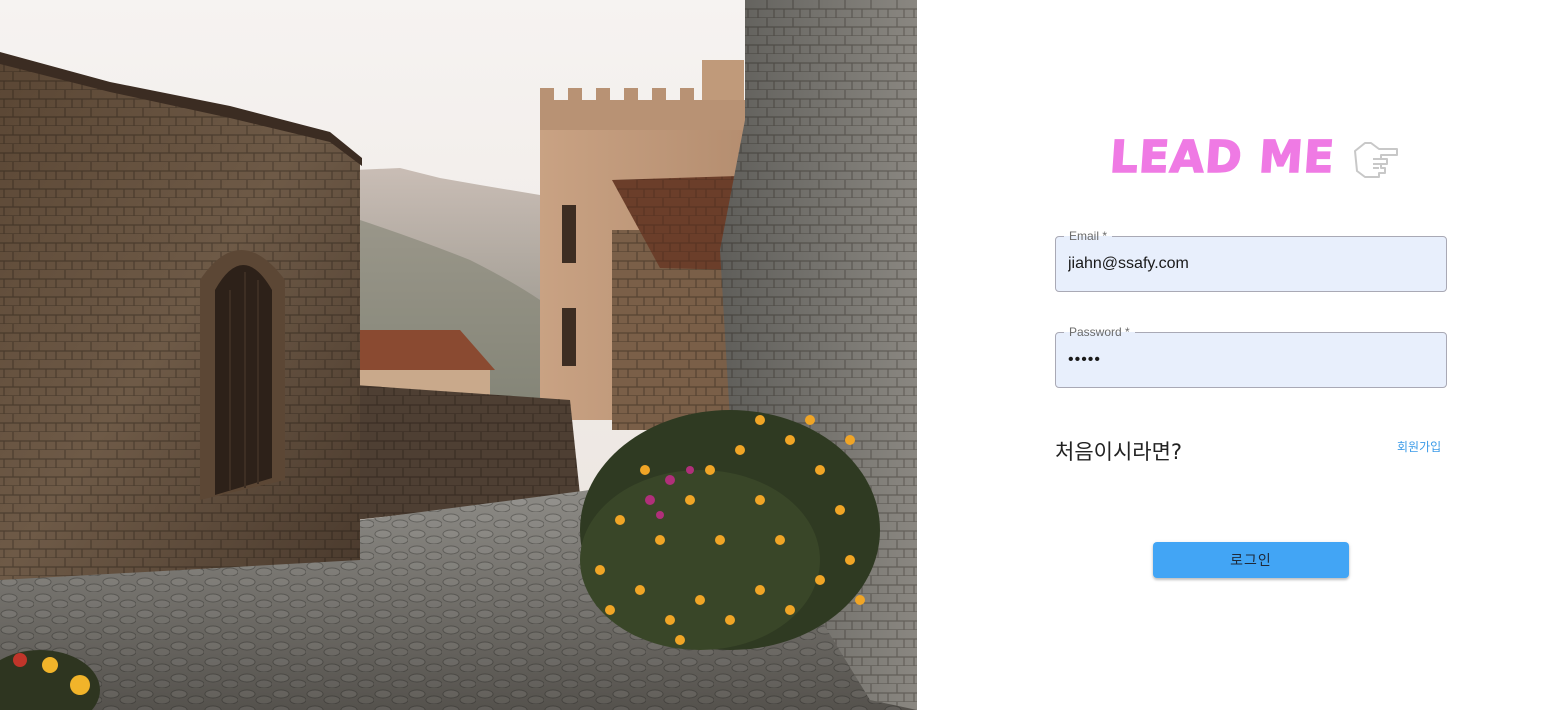  I want to click on signup-link: 회원가입, so click(1419, 446).